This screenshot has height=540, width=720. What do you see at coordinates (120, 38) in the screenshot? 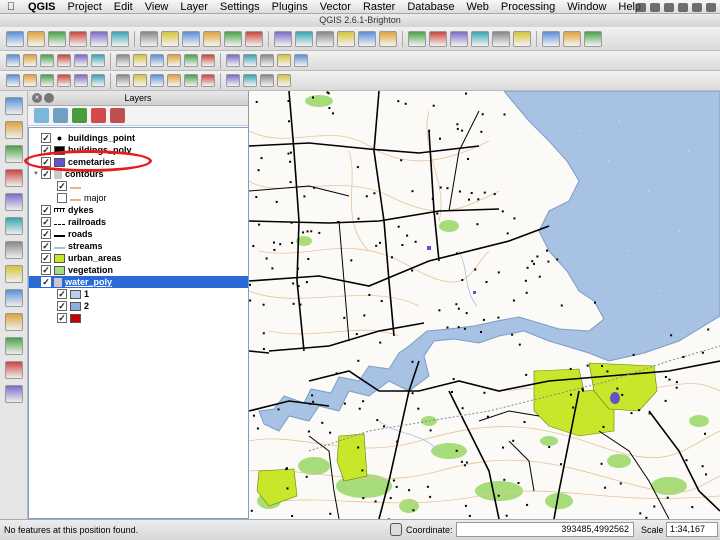
I see `composer-manager-icon` at bounding box center [120, 38].